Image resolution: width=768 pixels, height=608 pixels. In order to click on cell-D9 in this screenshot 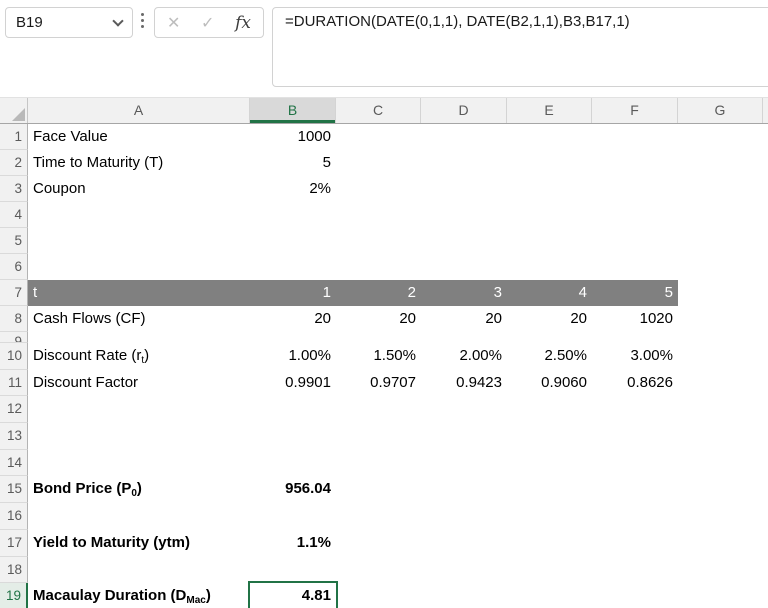, I will do `click(464, 337)`.